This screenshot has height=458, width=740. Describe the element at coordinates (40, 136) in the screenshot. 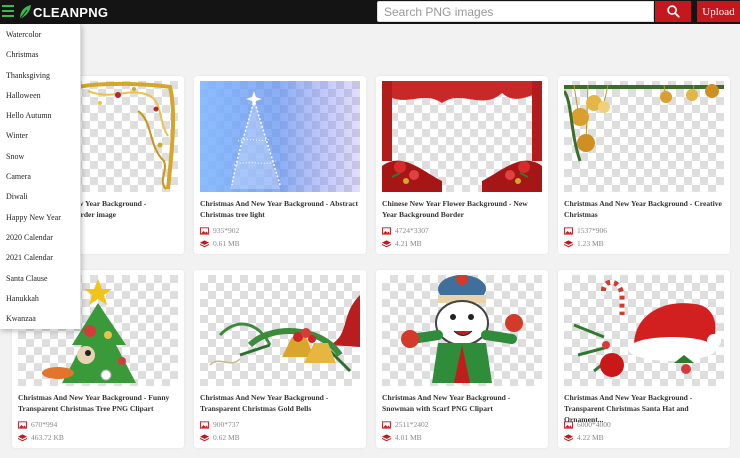

I see `menu-item-winter: Winter` at that location.